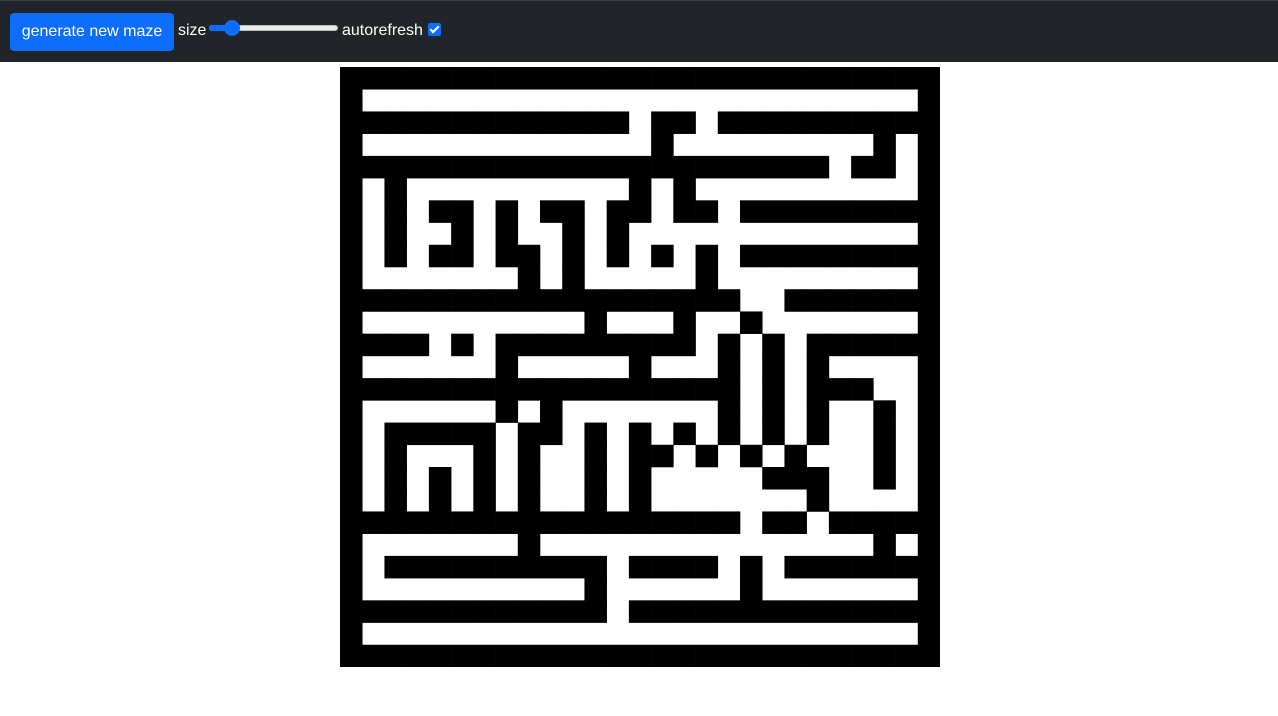 This screenshot has height=716, width=1278. Describe the element at coordinates (92, 32) in the screenshot. I see `generate-new-maze-button: generate new maze` at that location.